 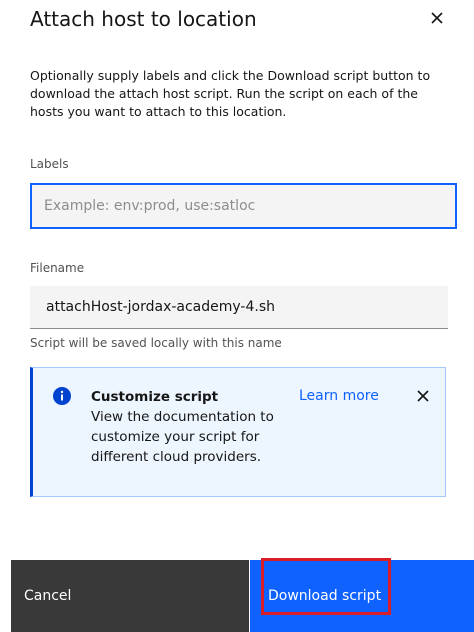 What do you see at coordinates (362, 596) in the screenshot?
I see `download-script-button: Download script` at bounding box center [362, 596].